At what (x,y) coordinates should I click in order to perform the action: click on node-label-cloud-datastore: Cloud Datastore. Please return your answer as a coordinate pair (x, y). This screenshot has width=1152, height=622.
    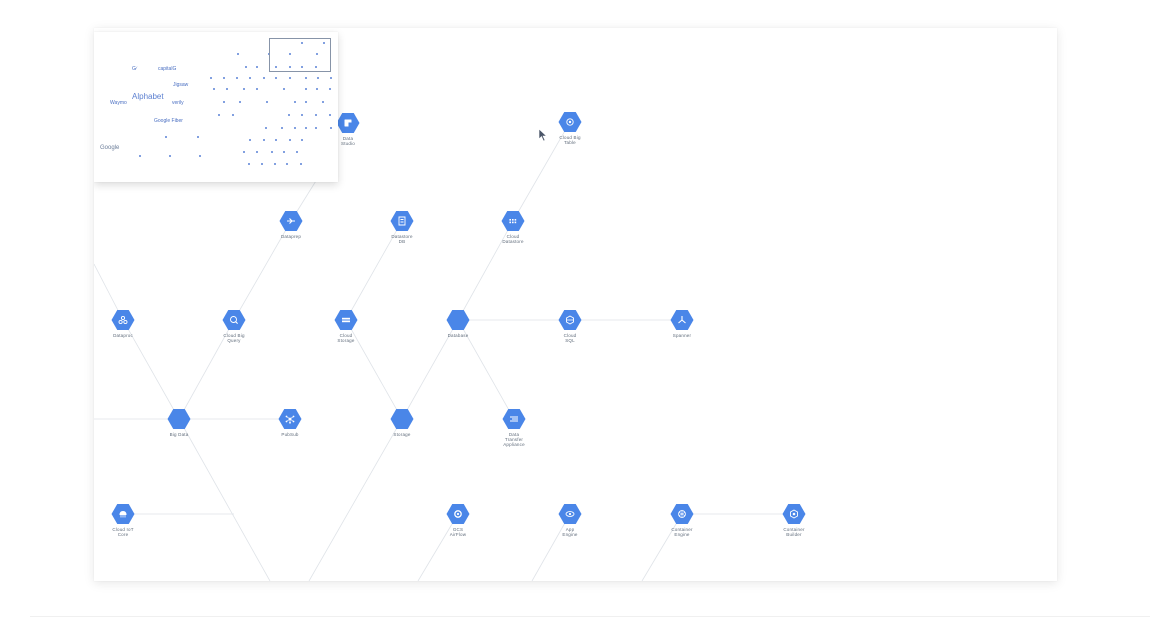
    Looking at the image, I should click on (513, 239).